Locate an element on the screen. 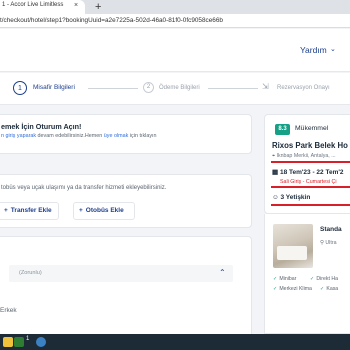 This screenshot has height=350, width=350. guest-count-text: 3 Yetişkin is located at coordinates (295, 197).